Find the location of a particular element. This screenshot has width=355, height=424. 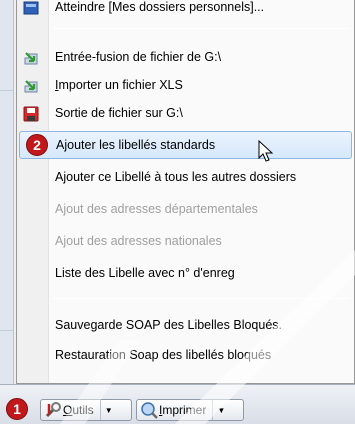

background-window-strip is located at coordinates (7, 192).